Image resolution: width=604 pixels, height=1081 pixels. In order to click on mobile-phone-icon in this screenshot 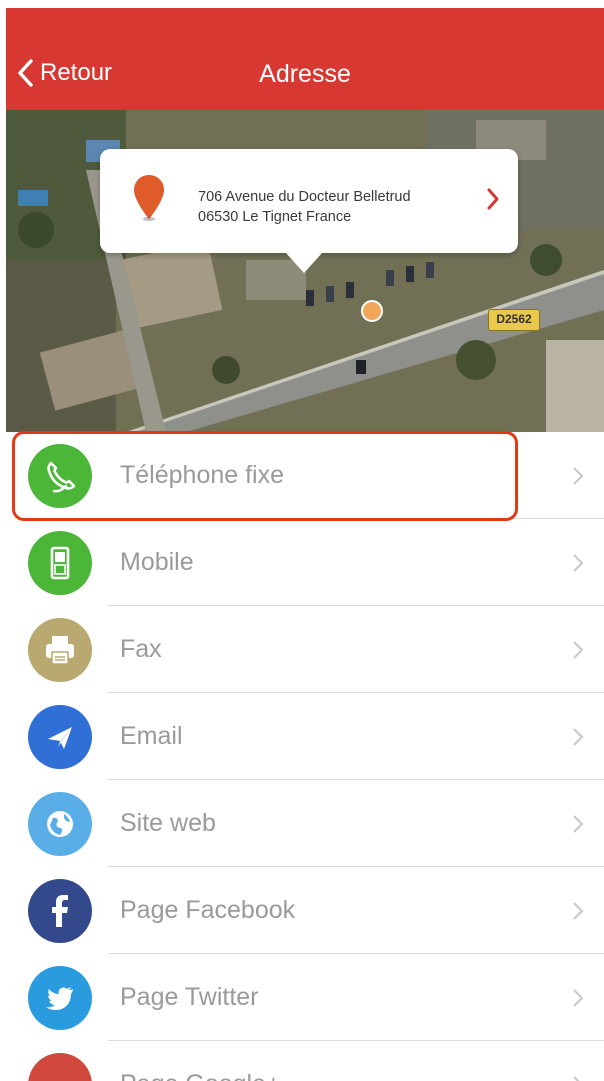, I will do `click(60, 562)`.